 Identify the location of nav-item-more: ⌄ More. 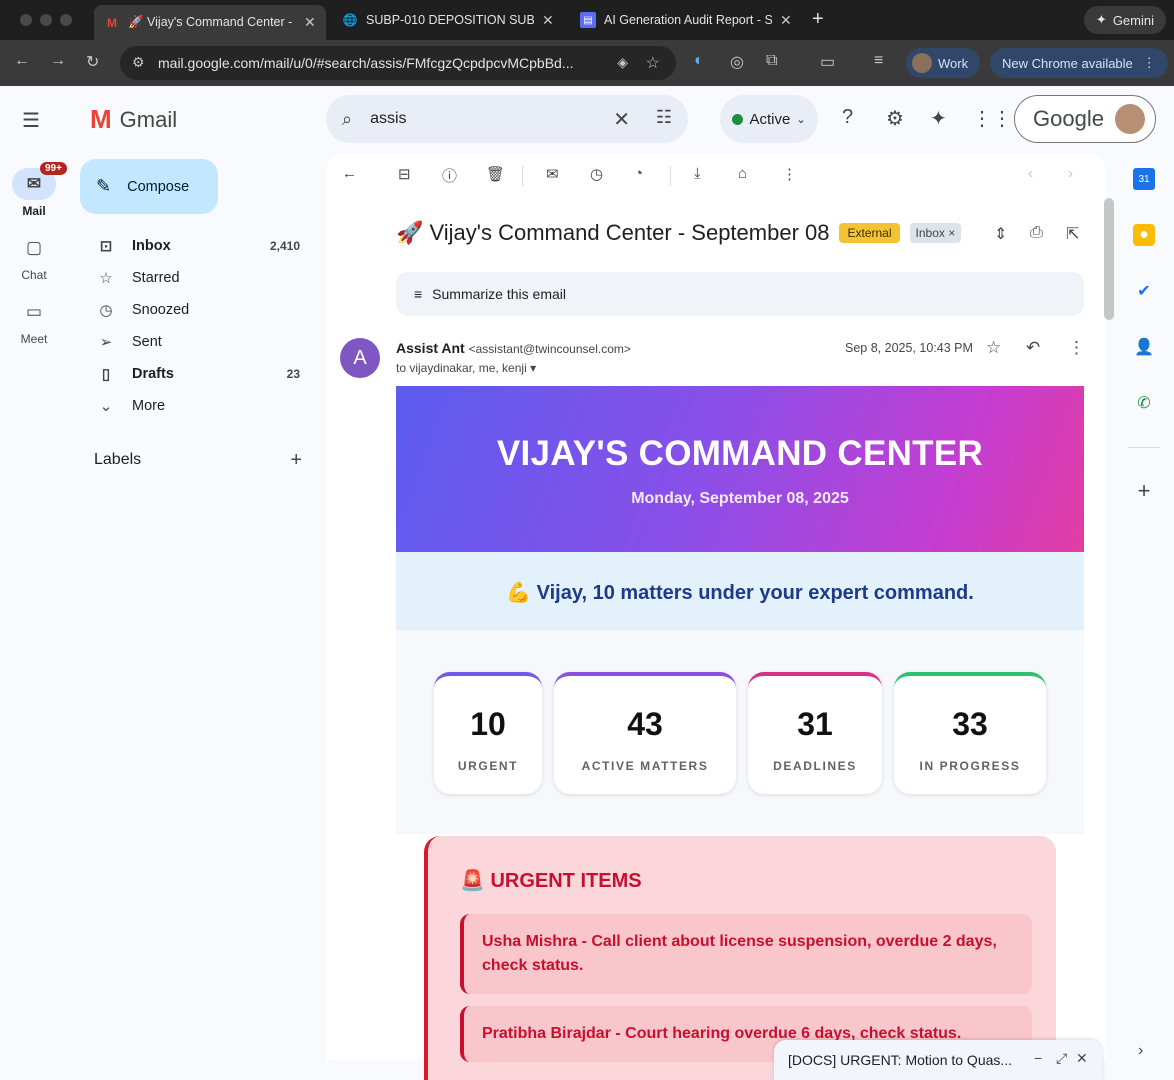
(201, 406).